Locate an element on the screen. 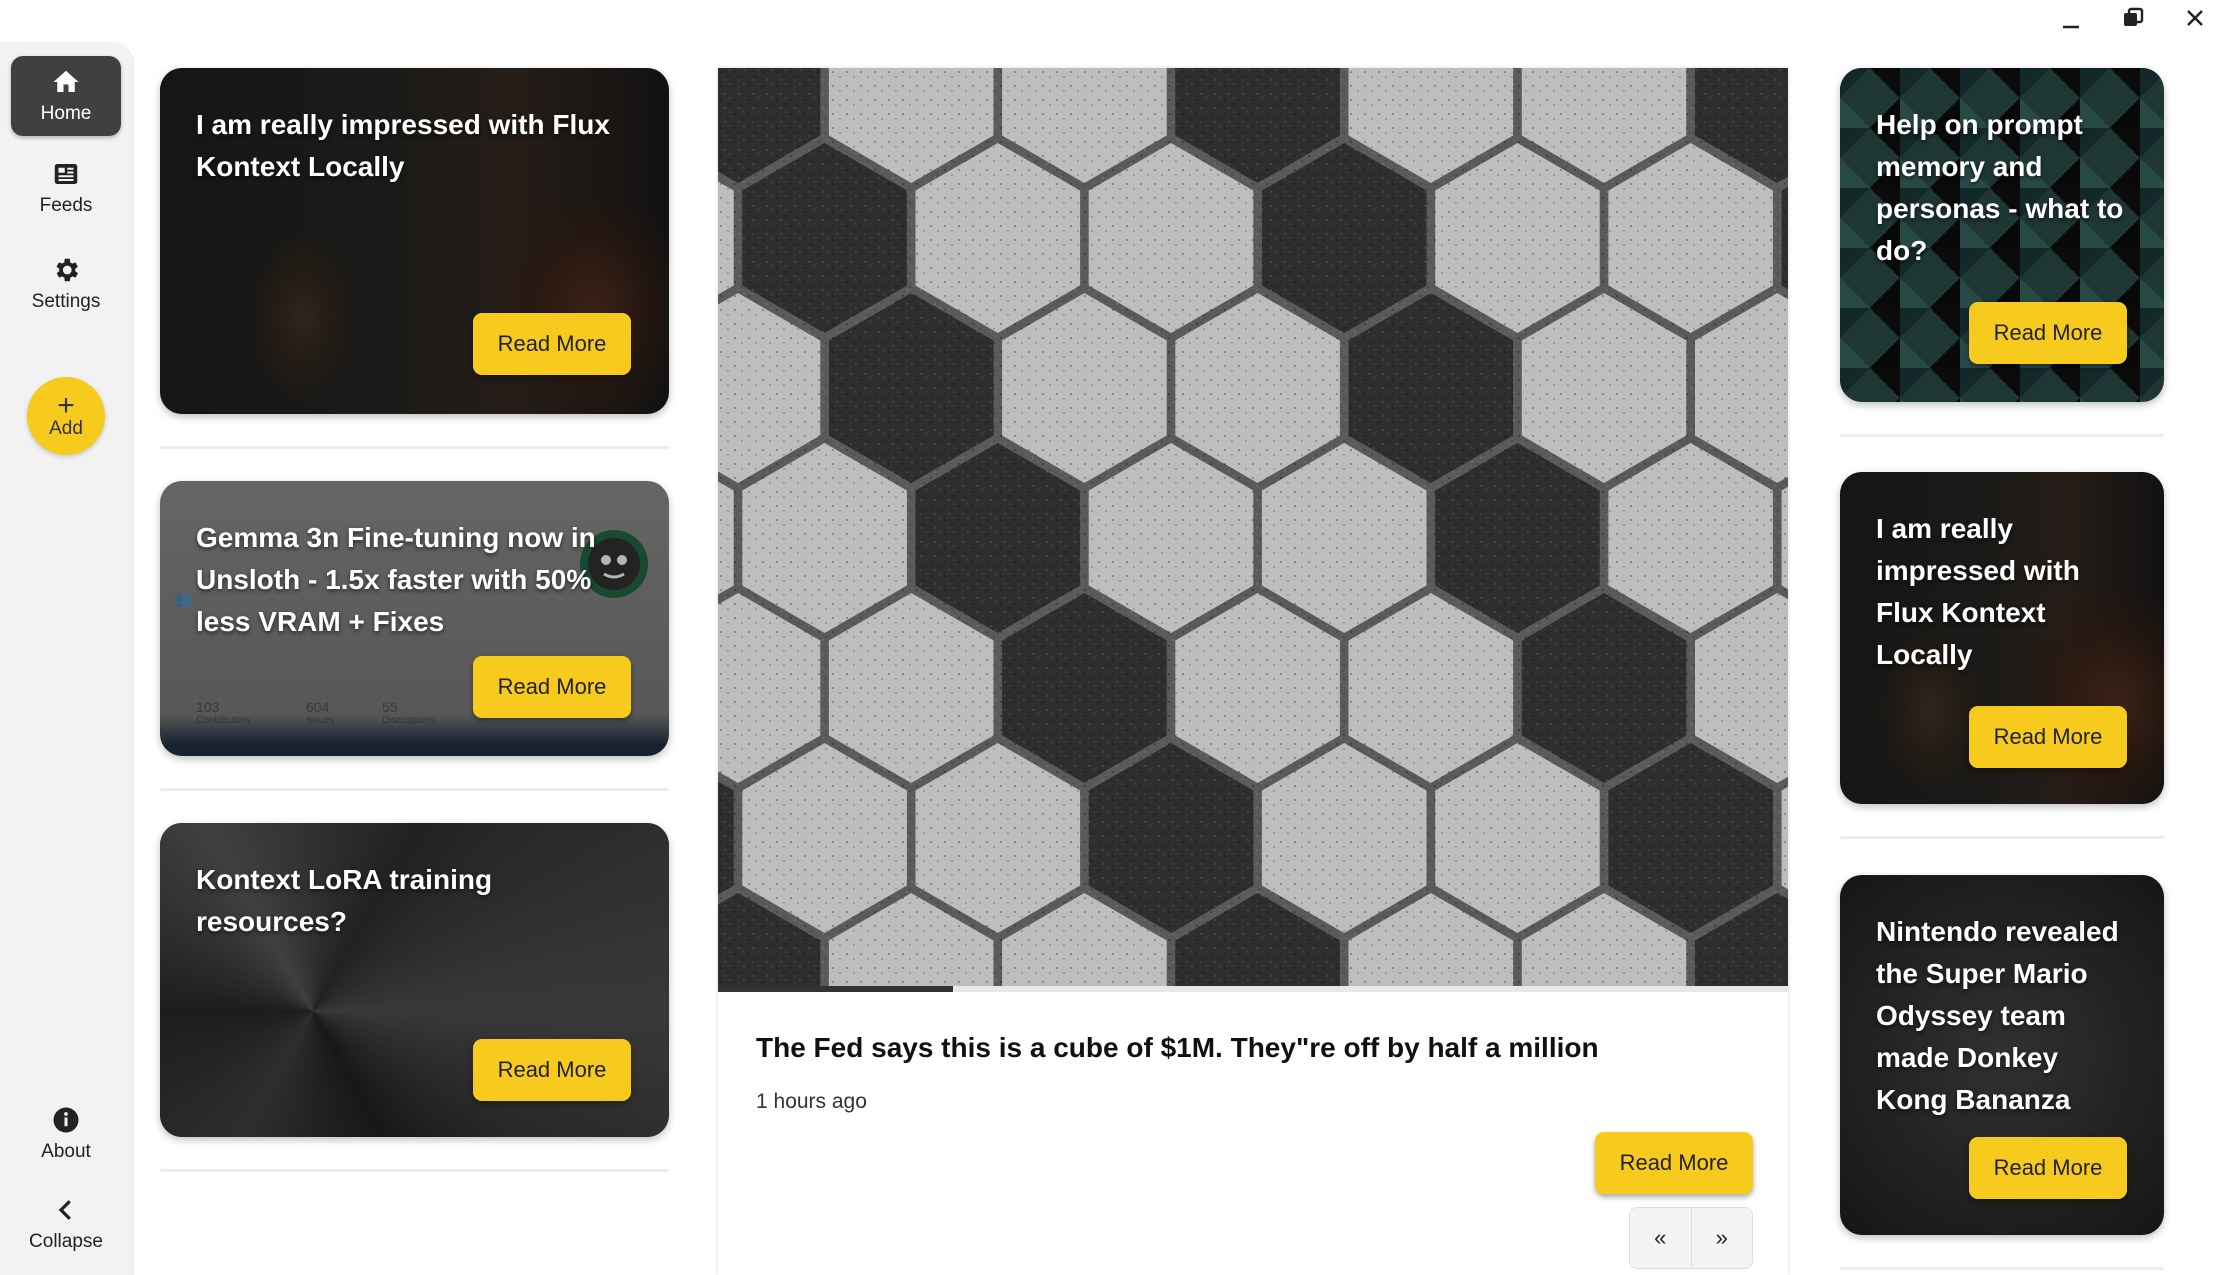 The width and height of the screenshot is (2226, 1275). slide-progress-bar is located at coordinates (1253, 989).